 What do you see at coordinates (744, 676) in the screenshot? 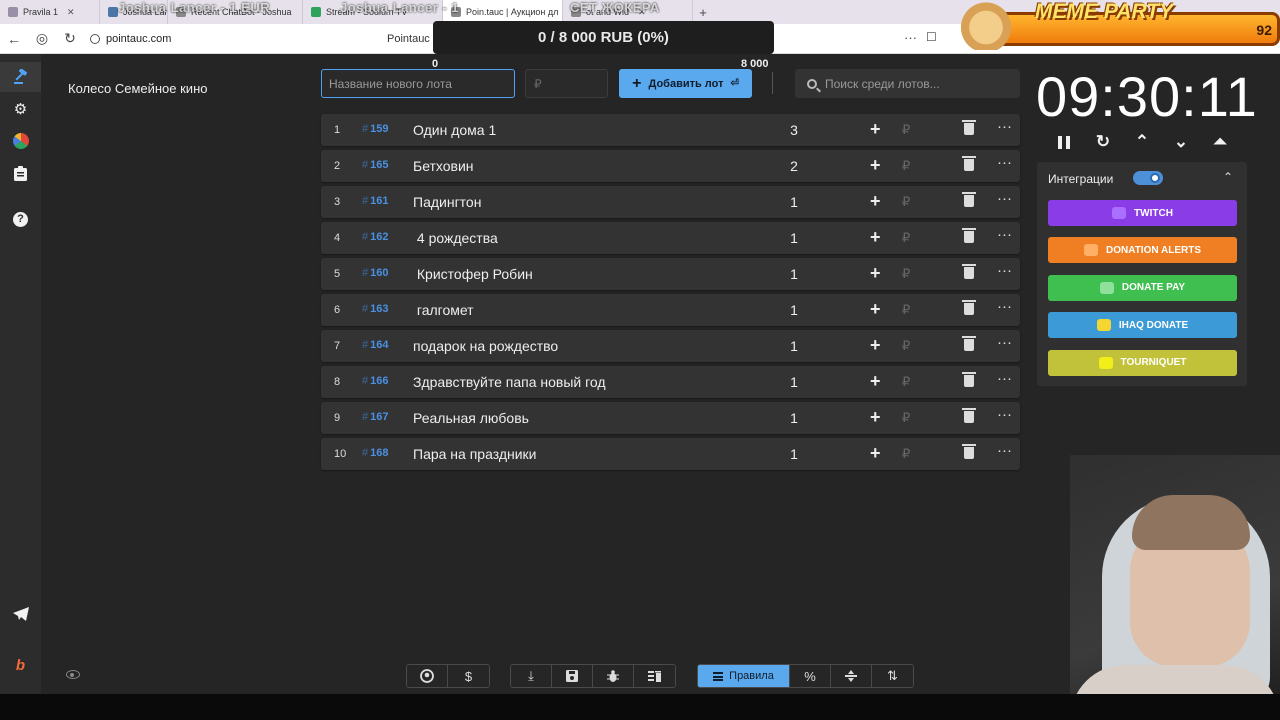
I see `rules-button: Правила` at bounding box center [744, 676].